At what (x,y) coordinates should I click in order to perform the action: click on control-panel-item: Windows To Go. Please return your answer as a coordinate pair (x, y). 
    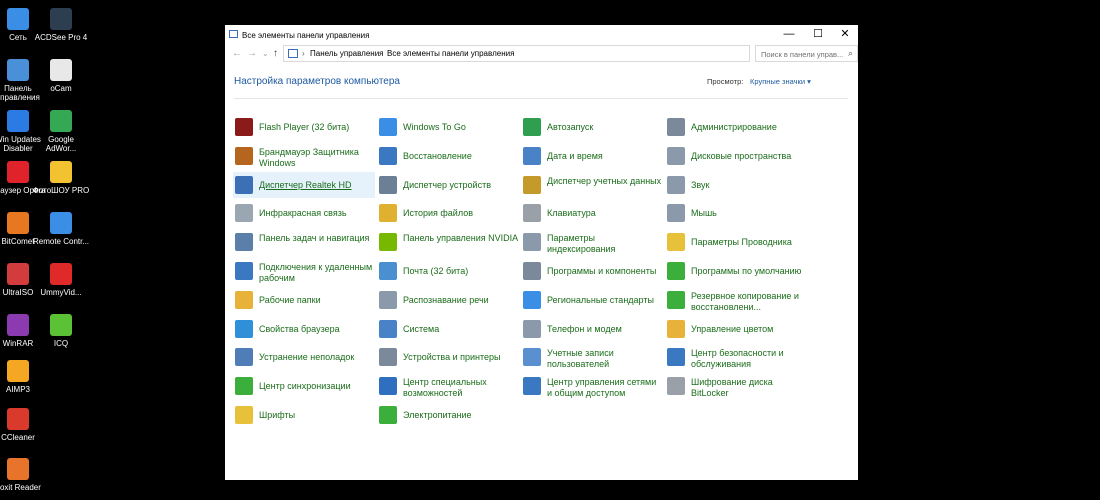
    Looking at the image, I should click on (448, 127).